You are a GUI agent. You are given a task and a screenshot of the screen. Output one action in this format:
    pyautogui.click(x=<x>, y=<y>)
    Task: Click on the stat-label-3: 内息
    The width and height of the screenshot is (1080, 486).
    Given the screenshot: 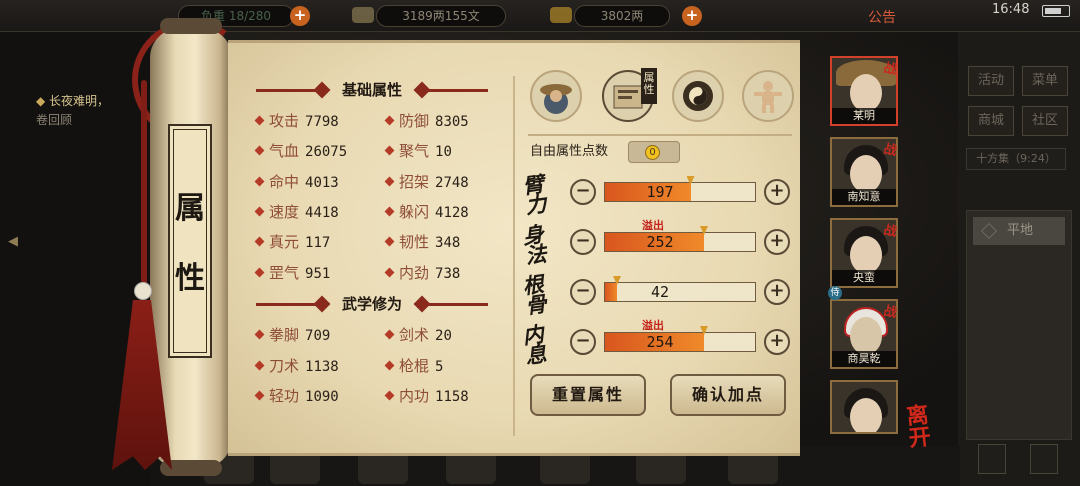 What is the action you would take?
    pyautogui.click(x=534, y=345)
    